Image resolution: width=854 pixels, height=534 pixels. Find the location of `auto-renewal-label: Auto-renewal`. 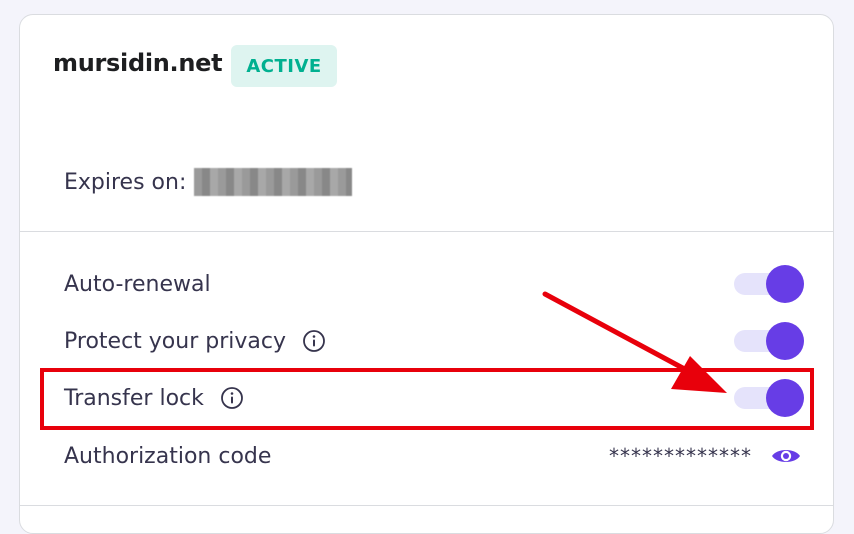

auto-renewal-label: Auto-renewal is located at coordinates (137, 284).